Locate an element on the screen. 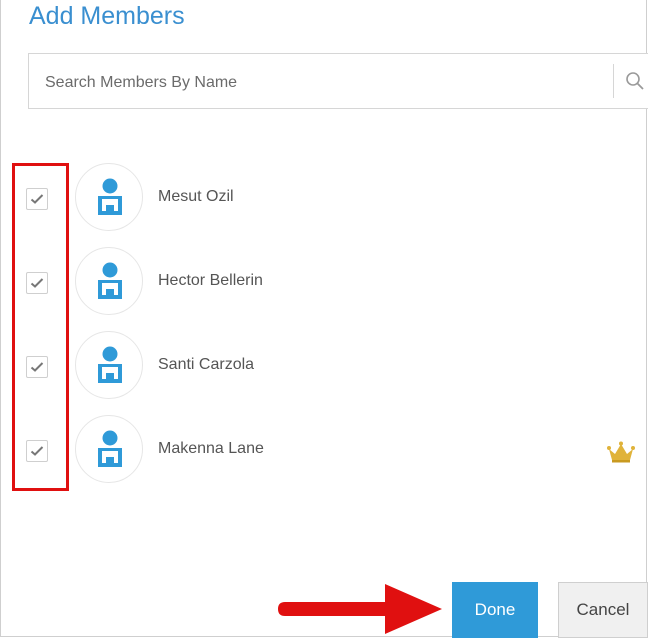  search-icon is located at coordinates (635, 81).